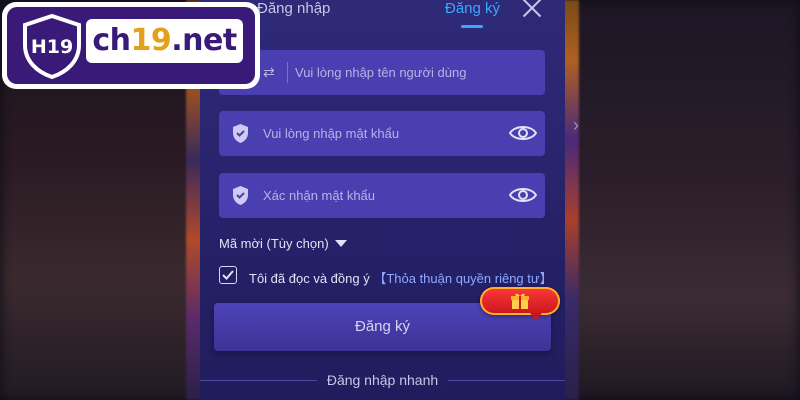 This screenshot has height=400, width=800. Describe the element at coordinates (274, 243) in the screenshot. I see `invite-code-label: Mã mời (Tùy chọn)` at that location.